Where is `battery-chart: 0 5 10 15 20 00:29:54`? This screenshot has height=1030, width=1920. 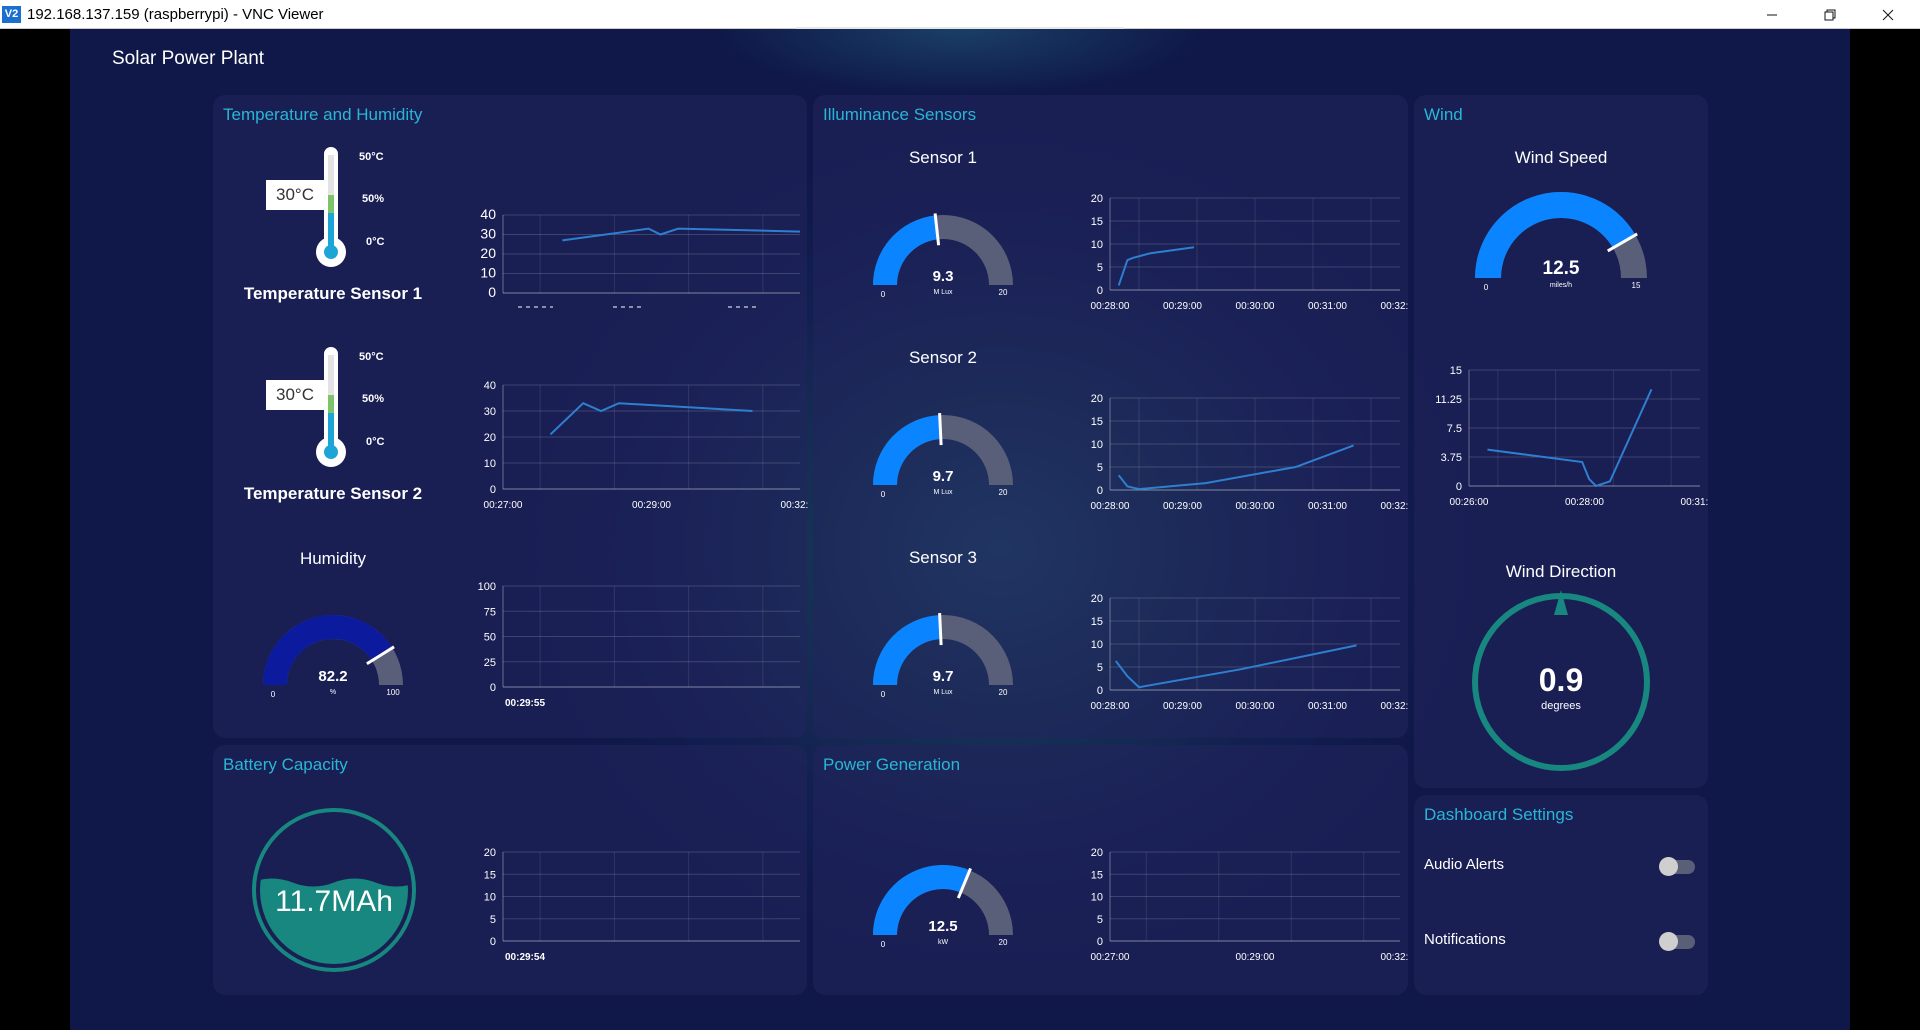
battery-chart: 0 5 10 15 20 00:29:54 is located at coordinates (642, 905).